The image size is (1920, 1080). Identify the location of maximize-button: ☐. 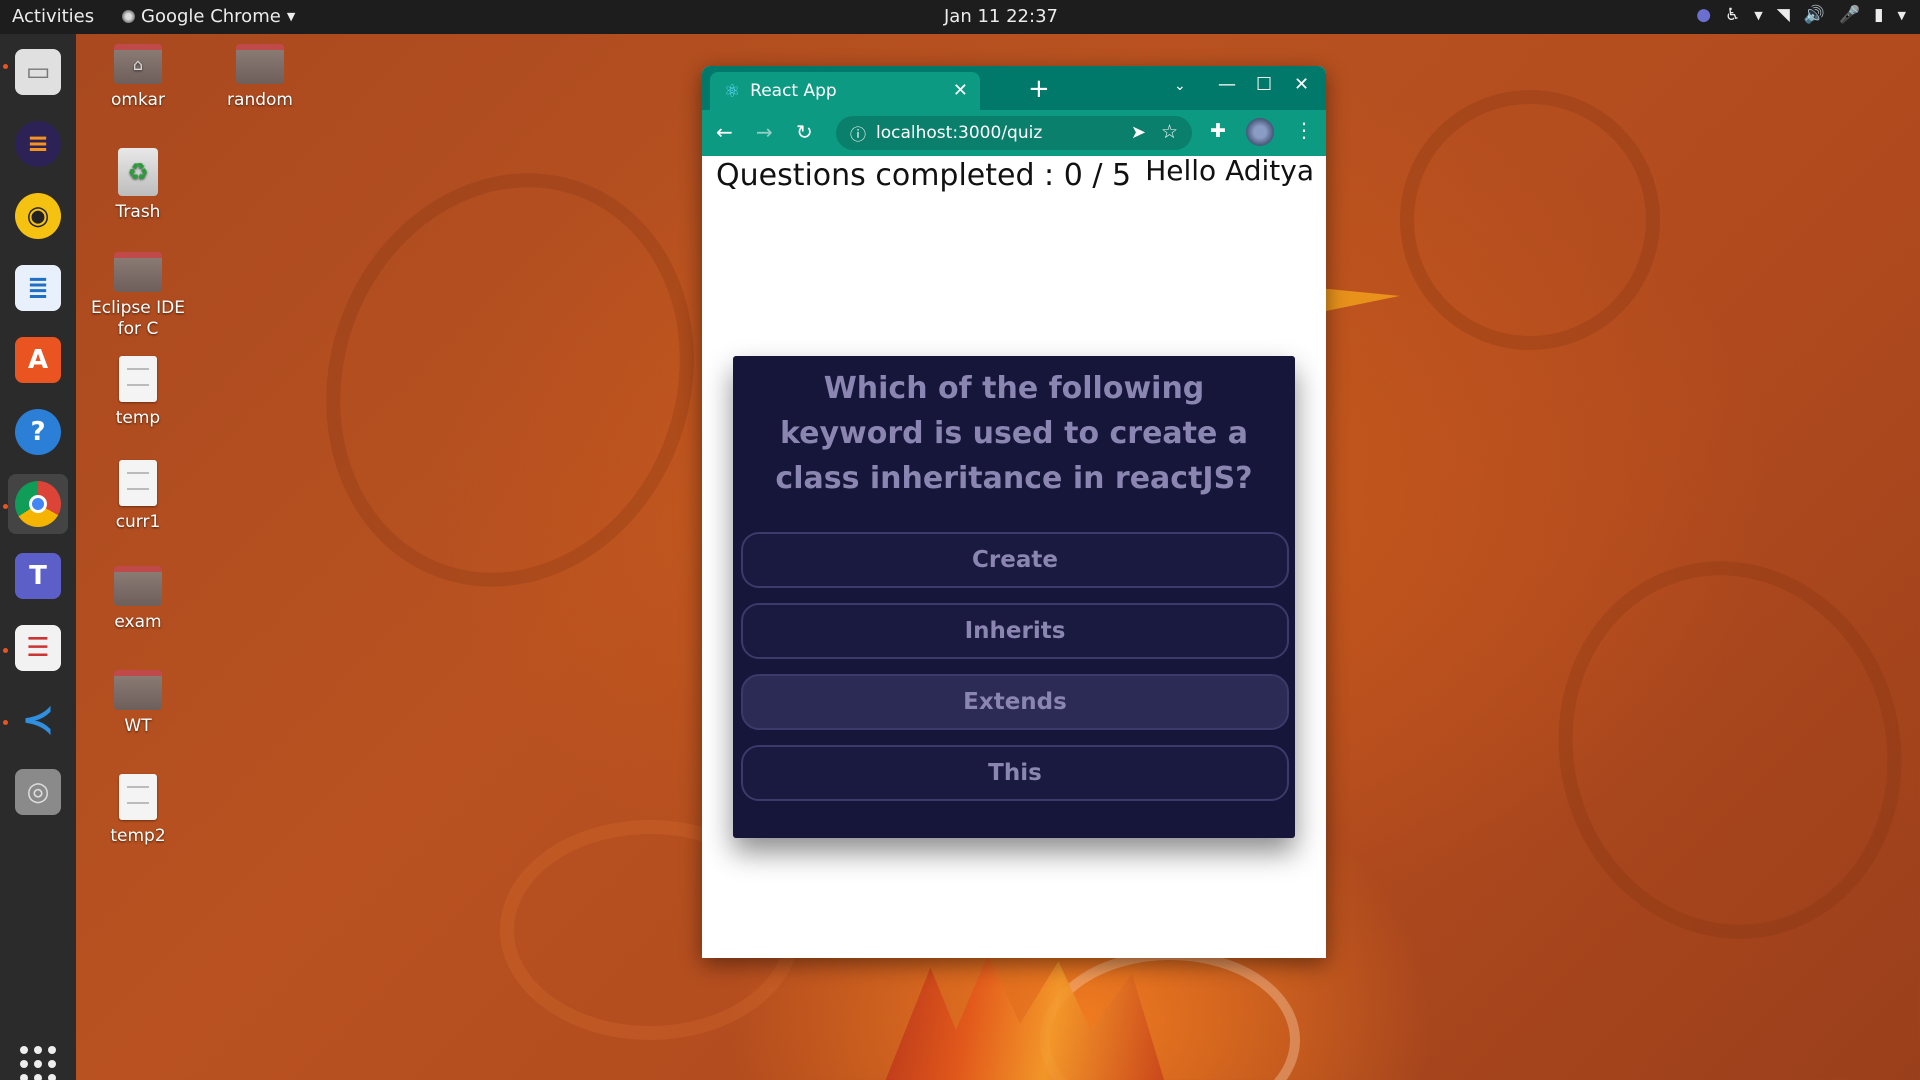
(1264, 84).